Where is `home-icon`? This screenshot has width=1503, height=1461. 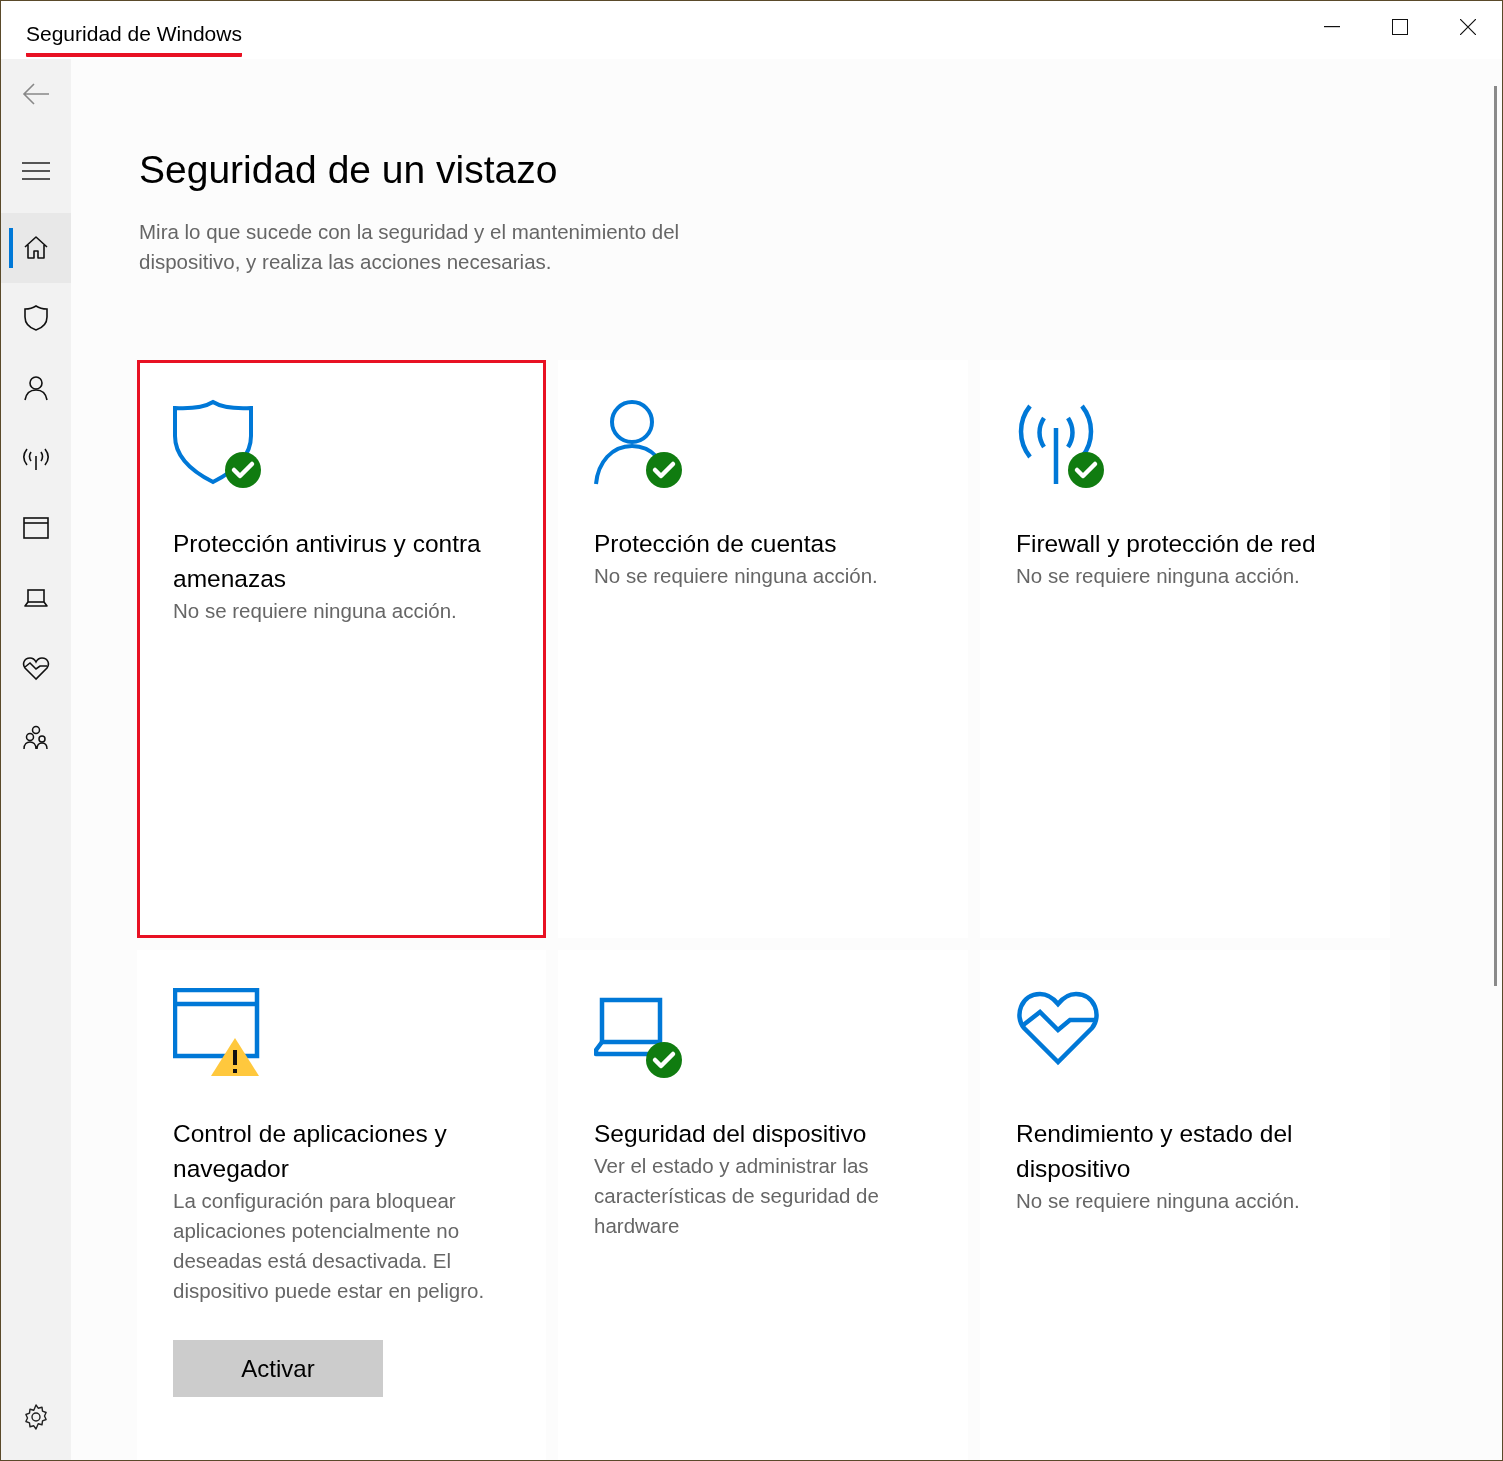 home-icon is located at coordinates (36, 248).